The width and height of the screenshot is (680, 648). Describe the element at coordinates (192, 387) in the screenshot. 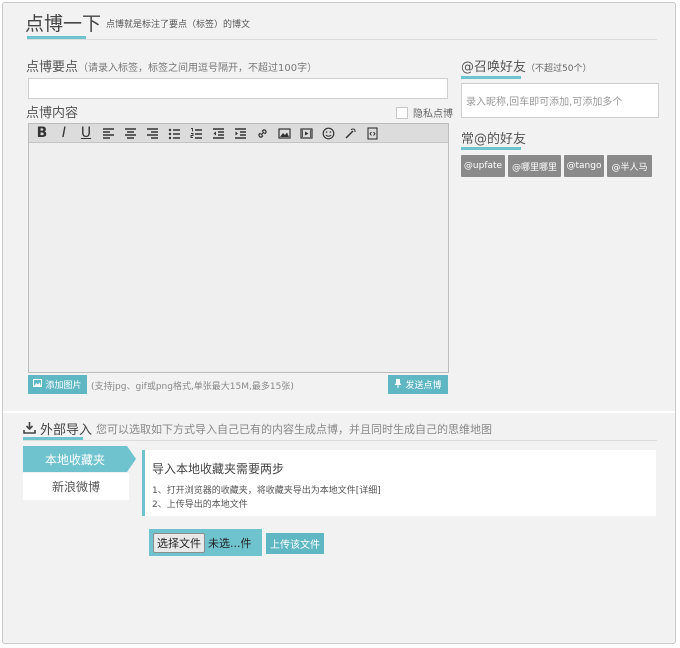

I see `upload-hint: (支持jpg、gif或png格式,单张最大15M,最多15张)` at that location.